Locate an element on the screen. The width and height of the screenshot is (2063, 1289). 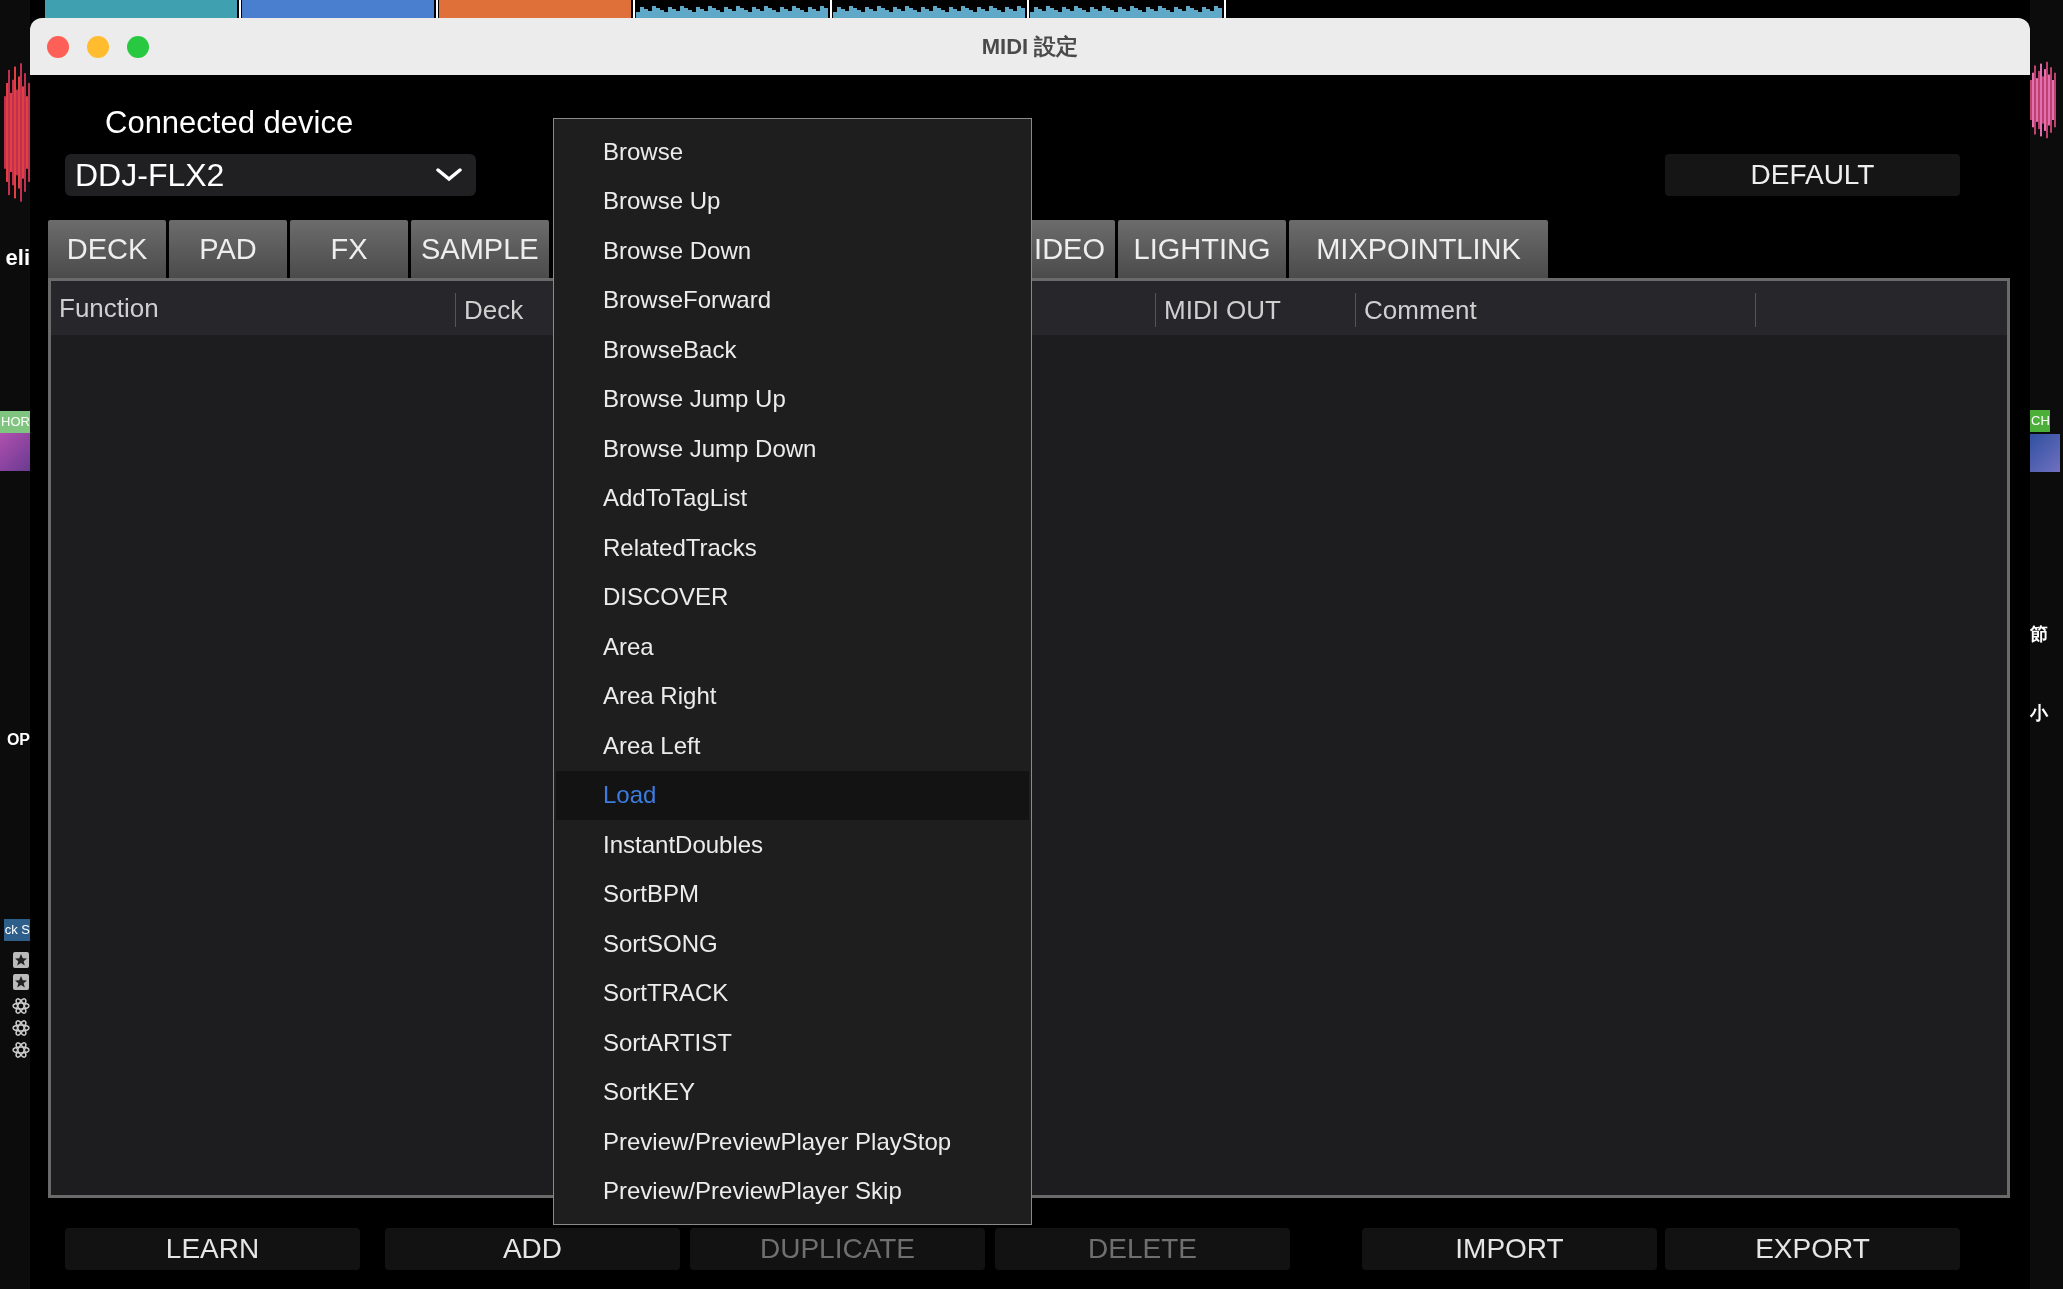
menu-item: Area Right is located at coordinates (792, 696).